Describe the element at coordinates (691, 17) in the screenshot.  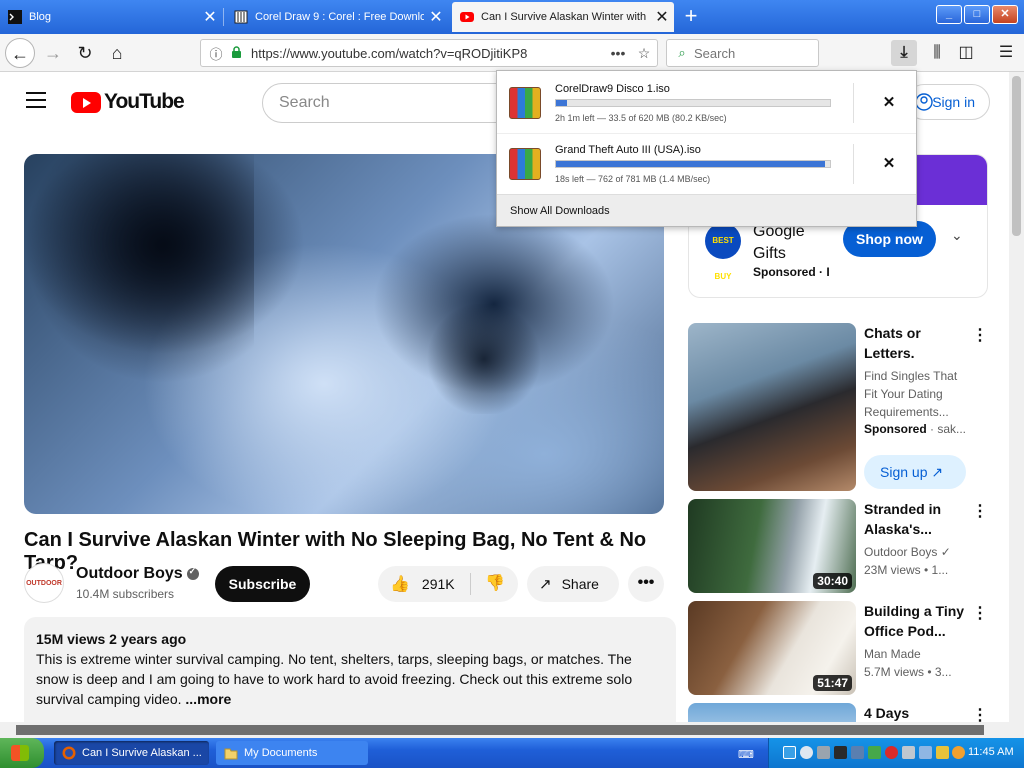
I see `new-tab-button: +` at that location.